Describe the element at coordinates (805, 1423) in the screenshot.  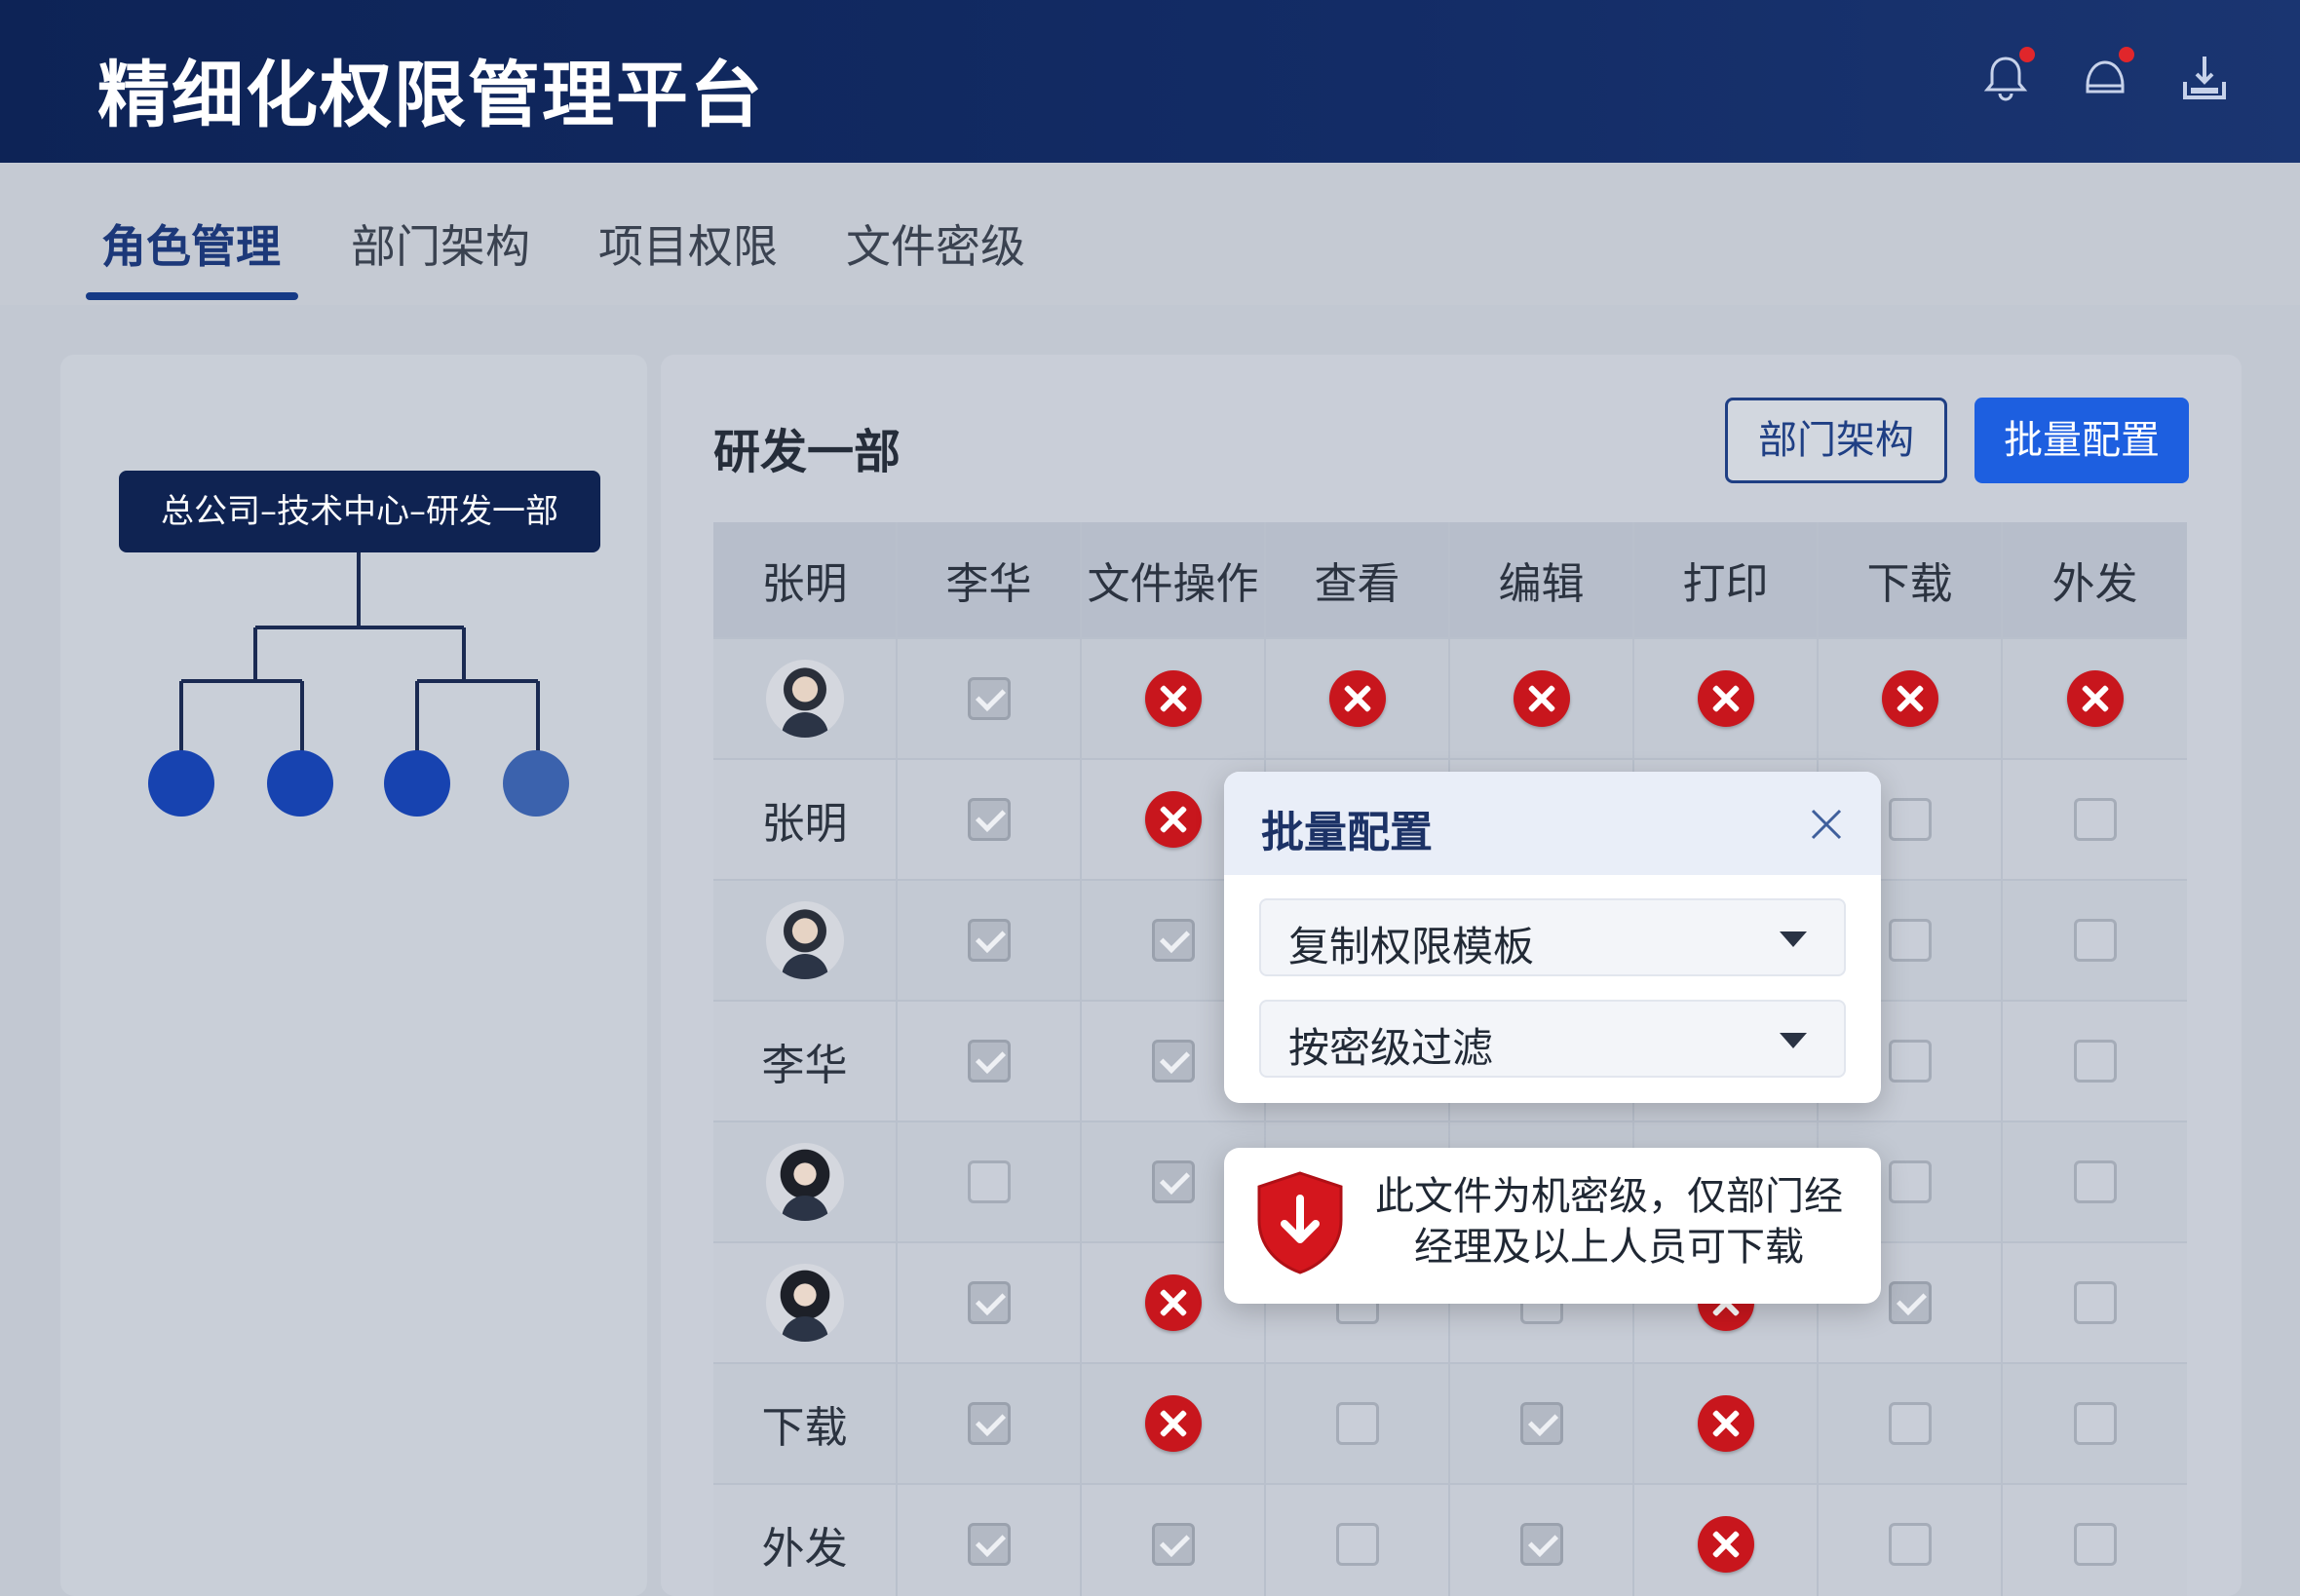
I see `row-label-cell: 下载` at that location.